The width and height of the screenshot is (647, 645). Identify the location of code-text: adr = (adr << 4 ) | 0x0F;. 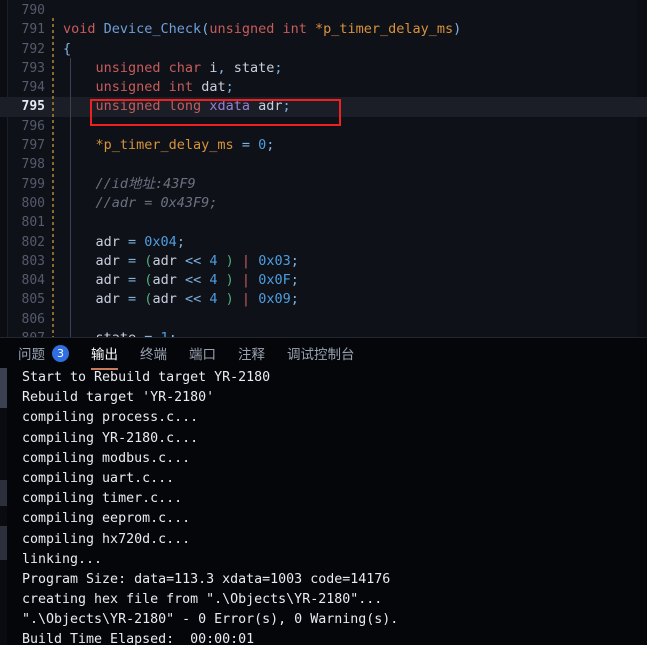
(181, 280).